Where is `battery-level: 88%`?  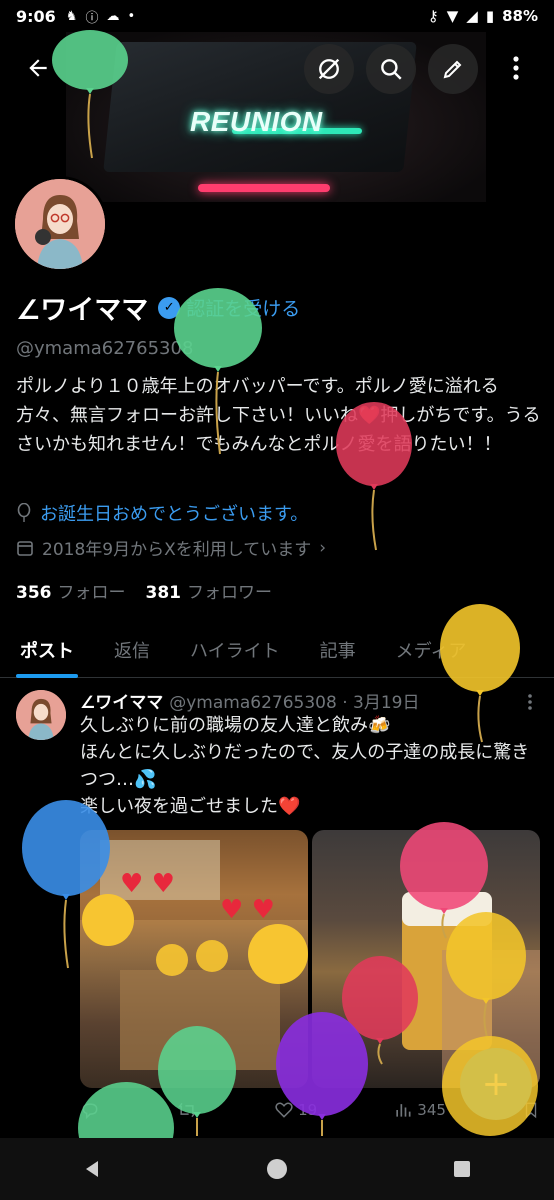
battery-level: 88% is located at coordinates (520, 16).